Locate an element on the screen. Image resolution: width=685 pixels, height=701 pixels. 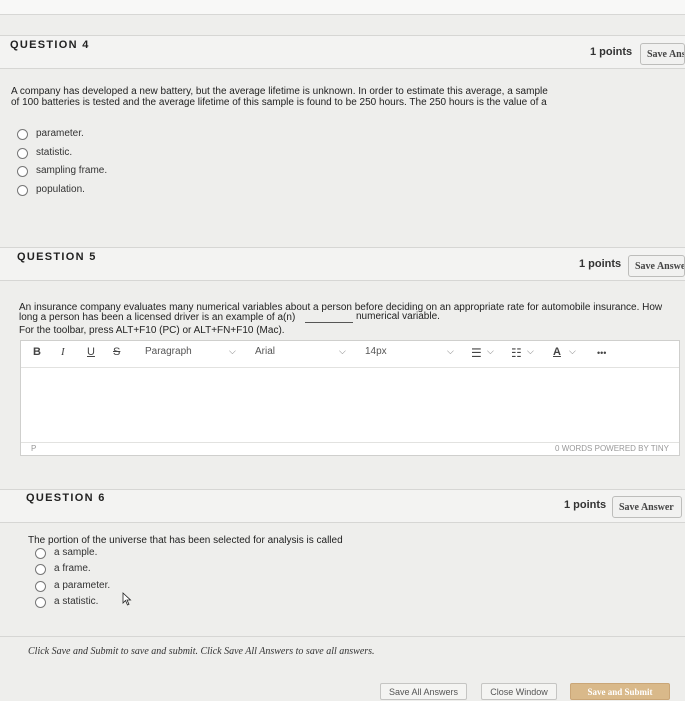
option-label: parameter. is located at coordinates (60, 133).